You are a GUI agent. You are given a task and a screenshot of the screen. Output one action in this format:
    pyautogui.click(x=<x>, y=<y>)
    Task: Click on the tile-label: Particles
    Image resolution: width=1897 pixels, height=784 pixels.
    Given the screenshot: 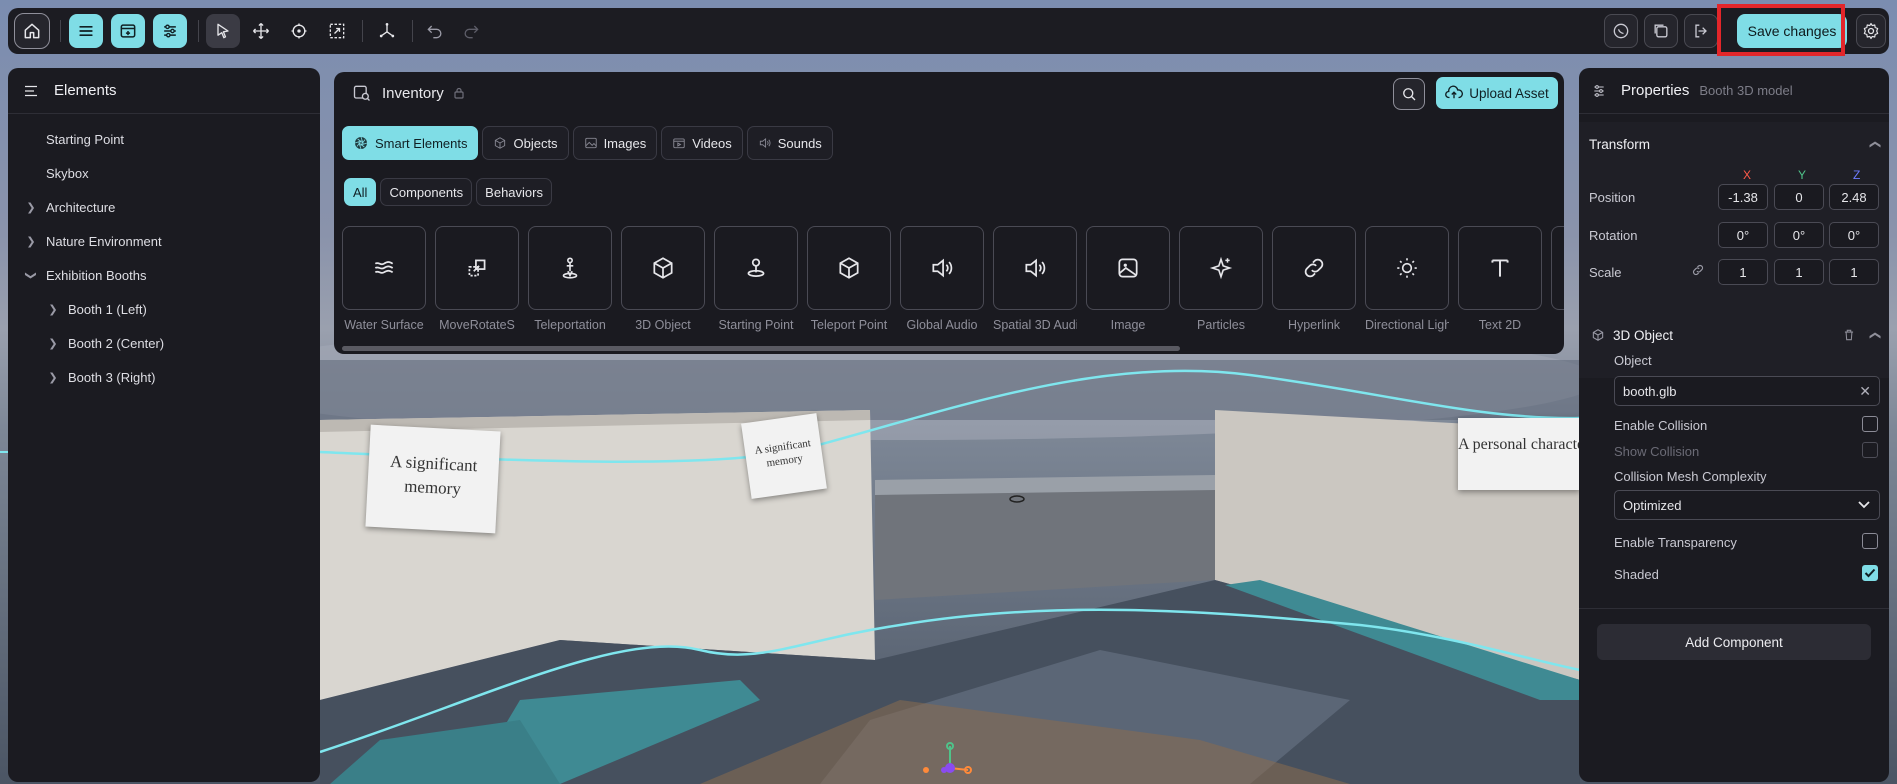 What is the action you would take?
    pyautogui.click(x=1221, y=325)
    